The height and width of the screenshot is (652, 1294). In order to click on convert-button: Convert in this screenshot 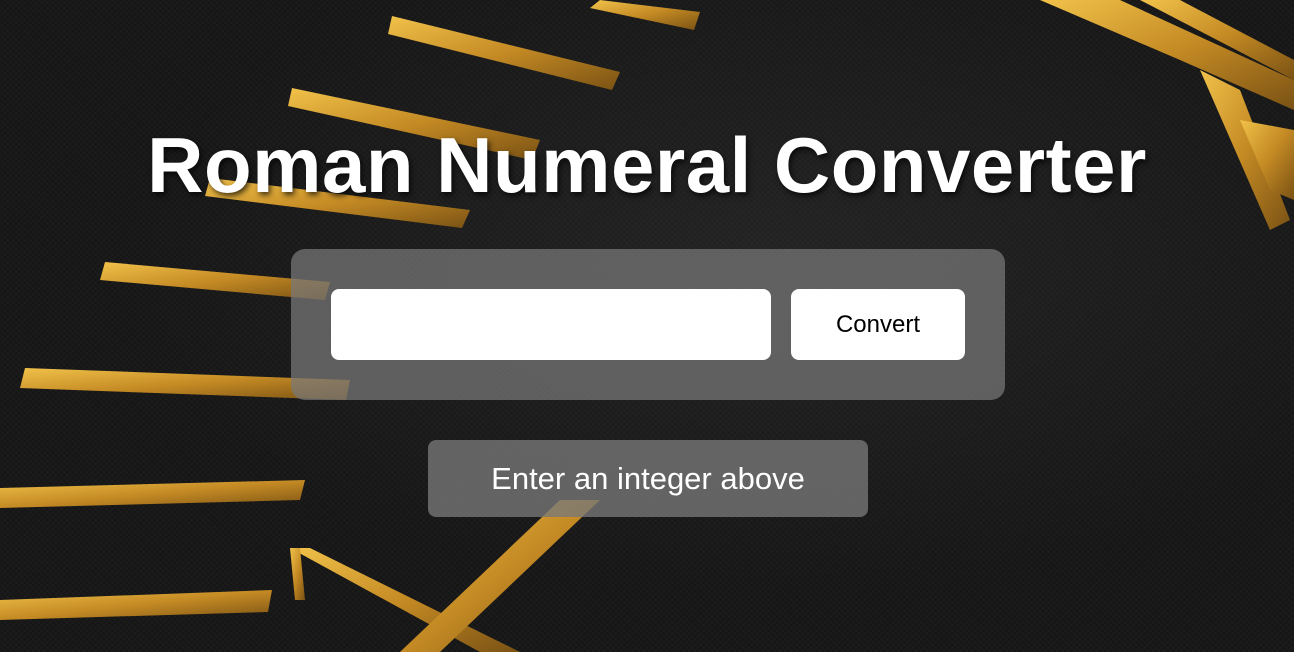, I will do `click(878, 324)`.